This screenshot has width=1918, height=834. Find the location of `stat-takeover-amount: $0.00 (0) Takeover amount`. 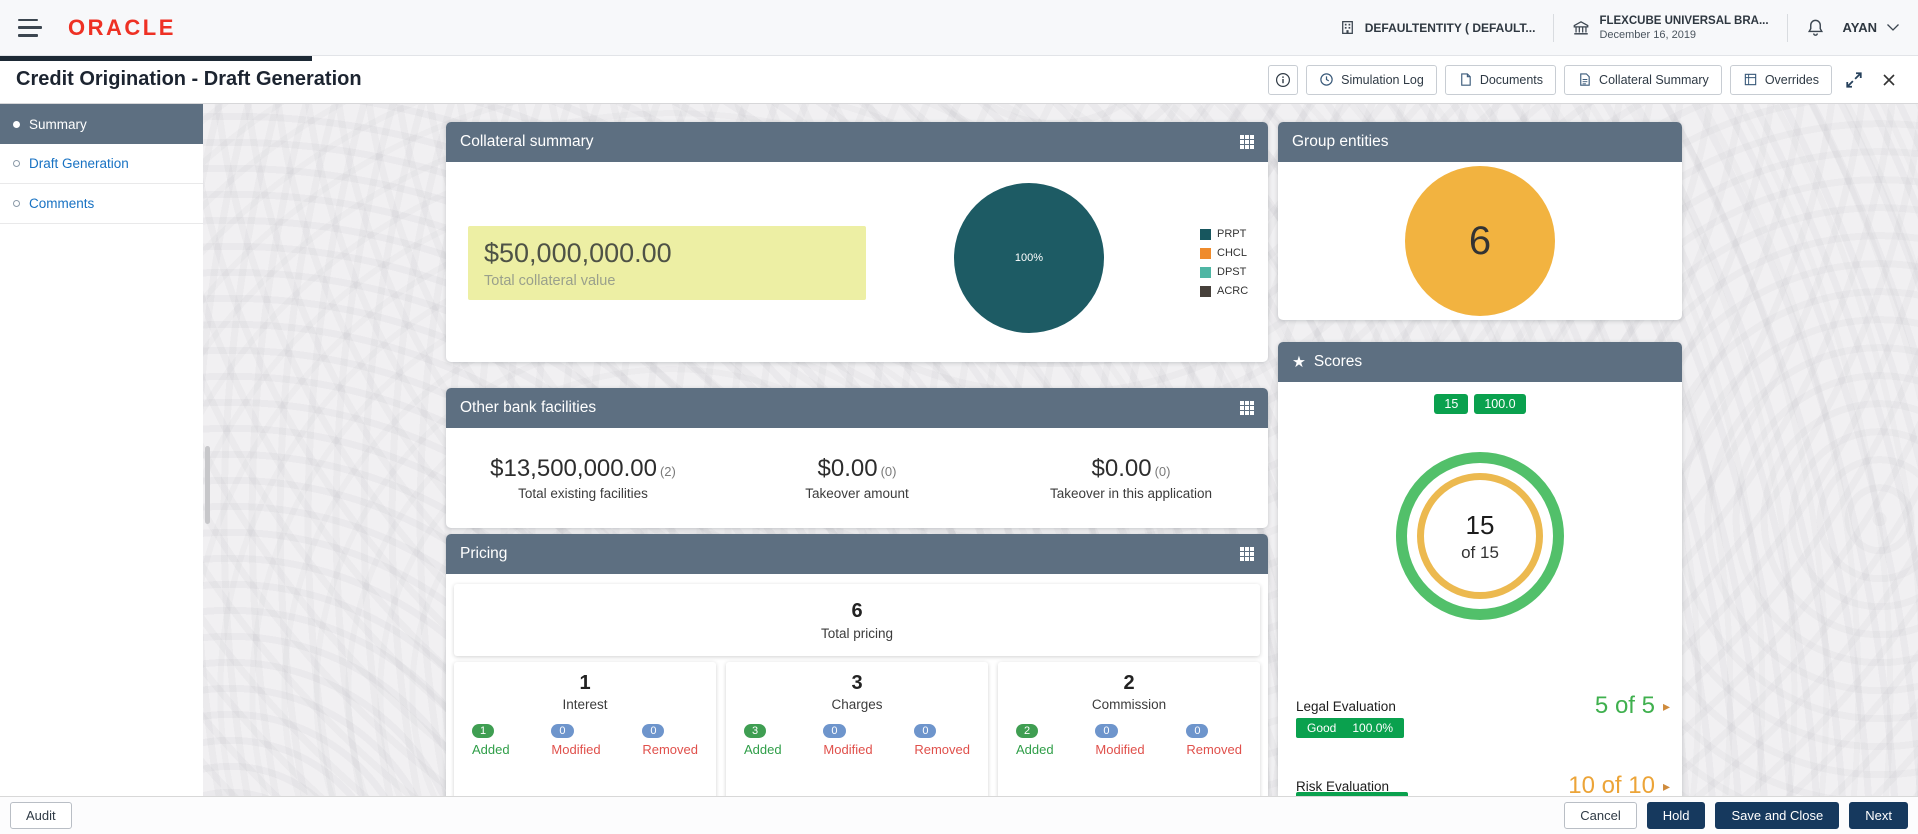

stat-takeover-amount: $0.00 (0) Takeover amount is located at coordinates (857, 478).